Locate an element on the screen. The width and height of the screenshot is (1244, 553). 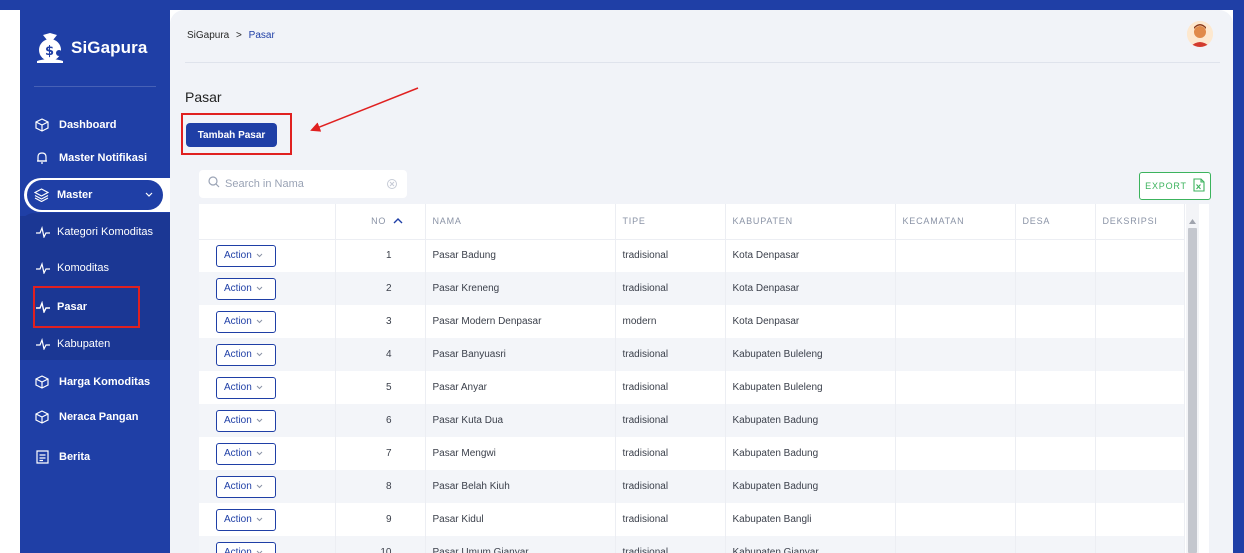
sidebar-item-kabupaten: Kabupaten is located at coordinates (95, 344).